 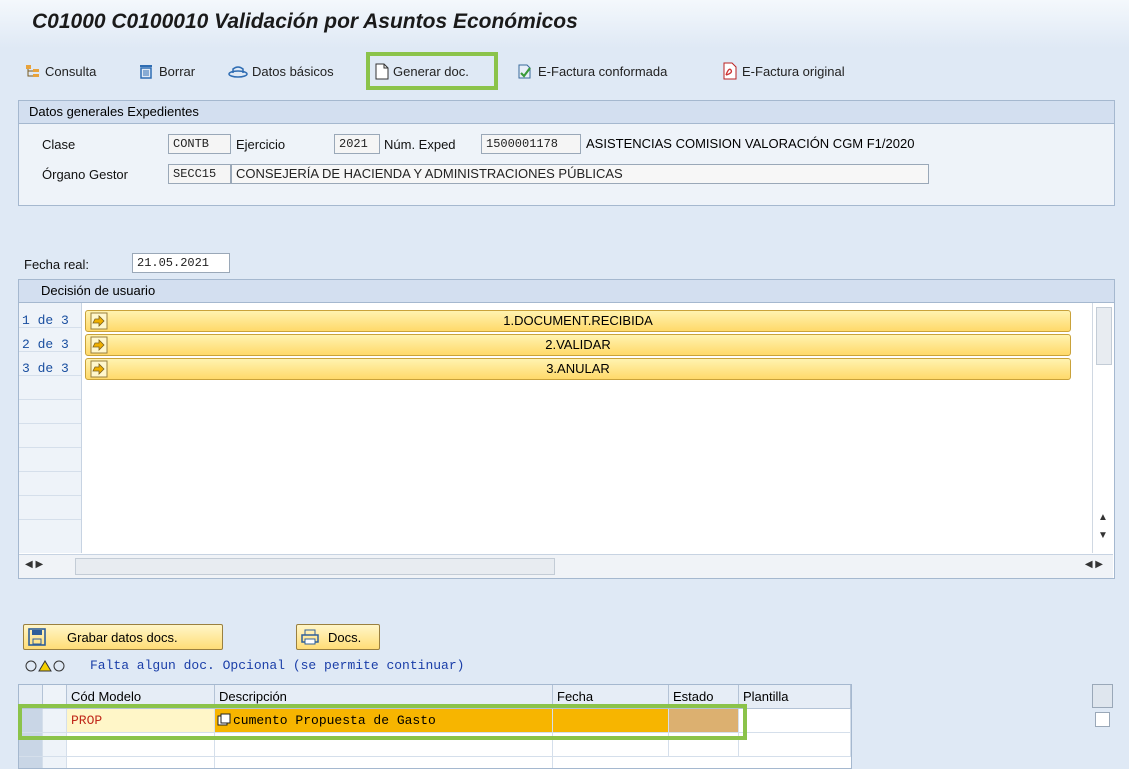 What do you see at coordinates (1104, 336) in the screenshot?
I see `scroll-thumb` at bounding box center [1104, 336].